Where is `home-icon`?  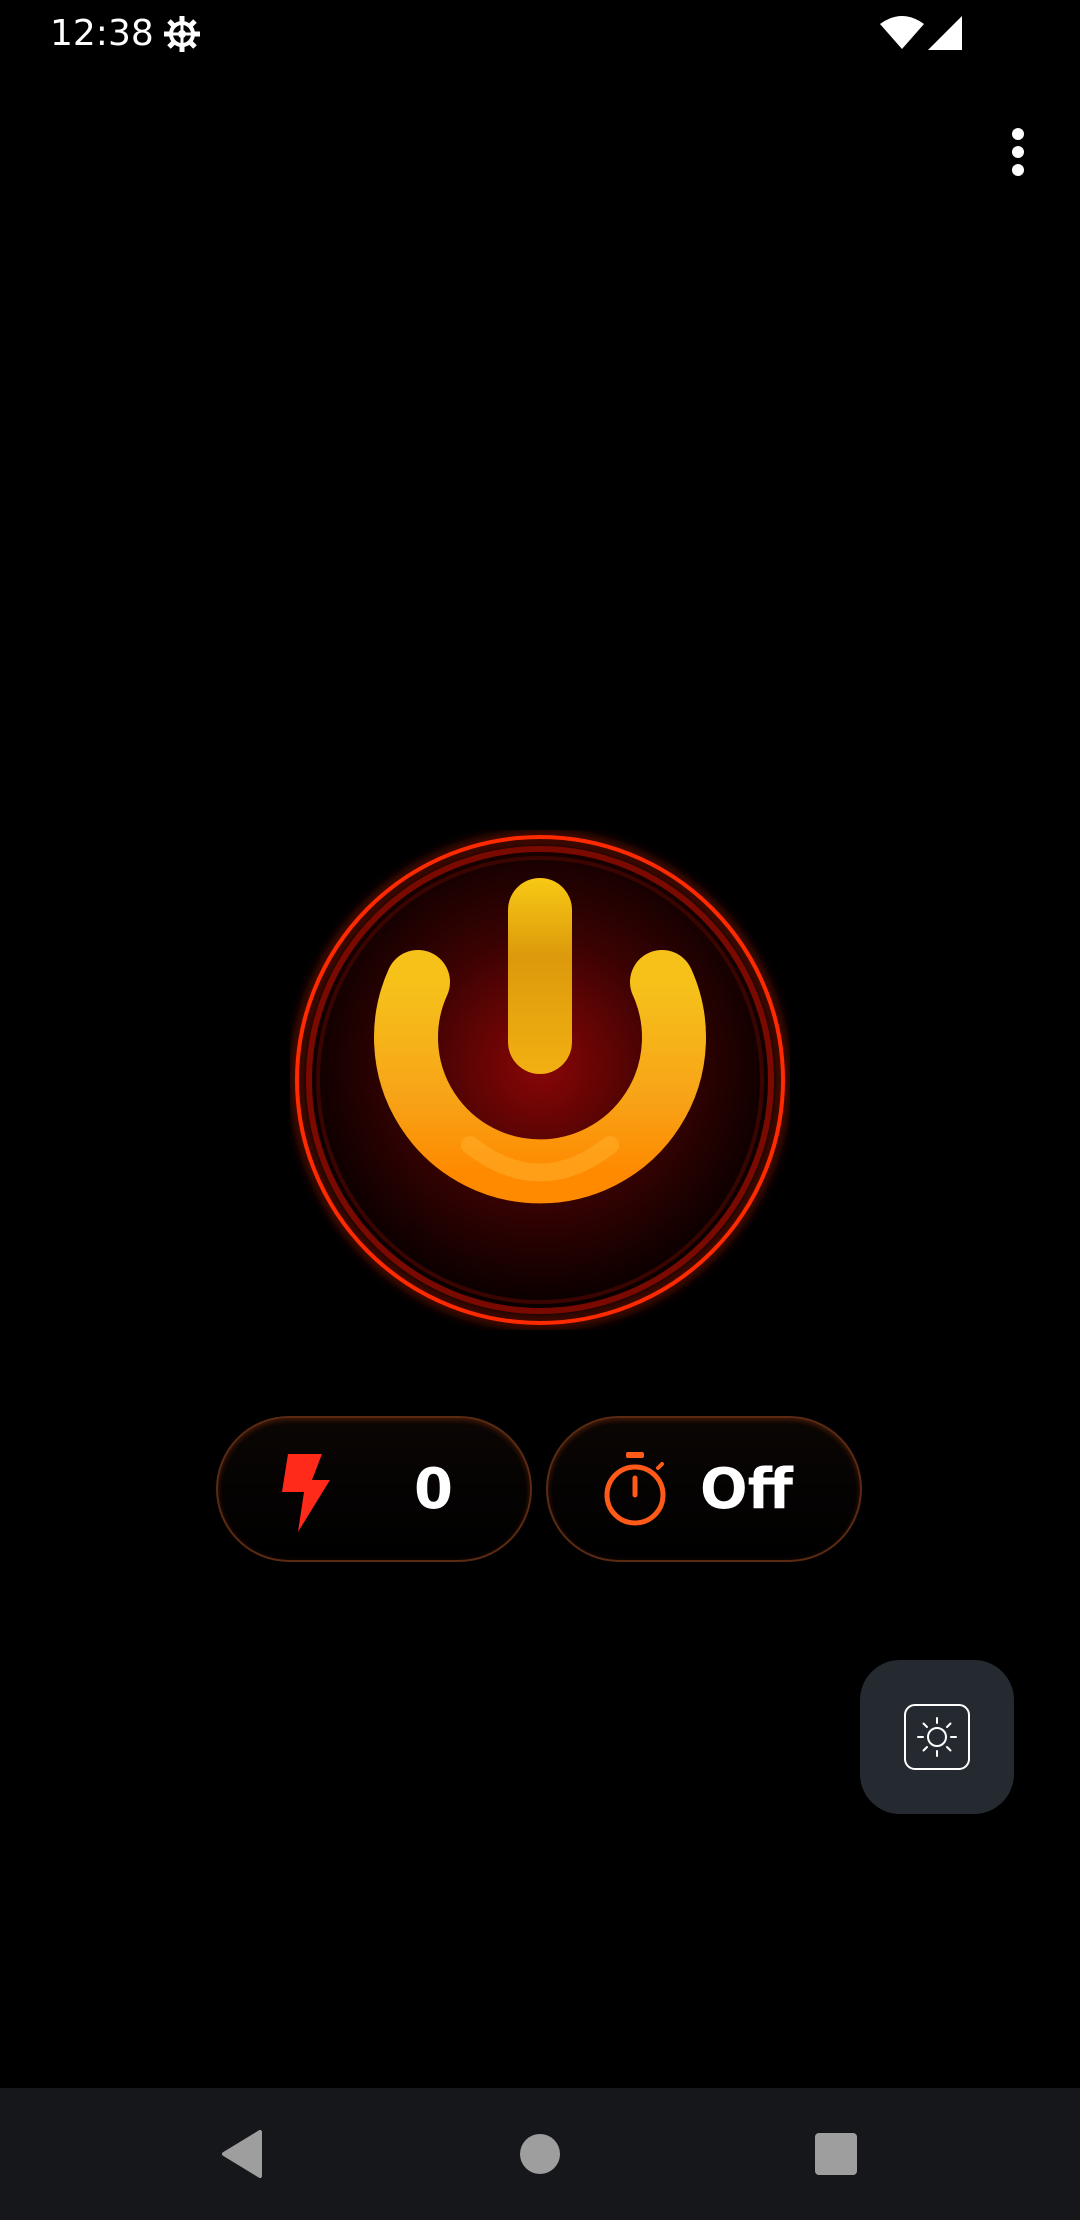 home-icon is located at coordinates (540, 2154).